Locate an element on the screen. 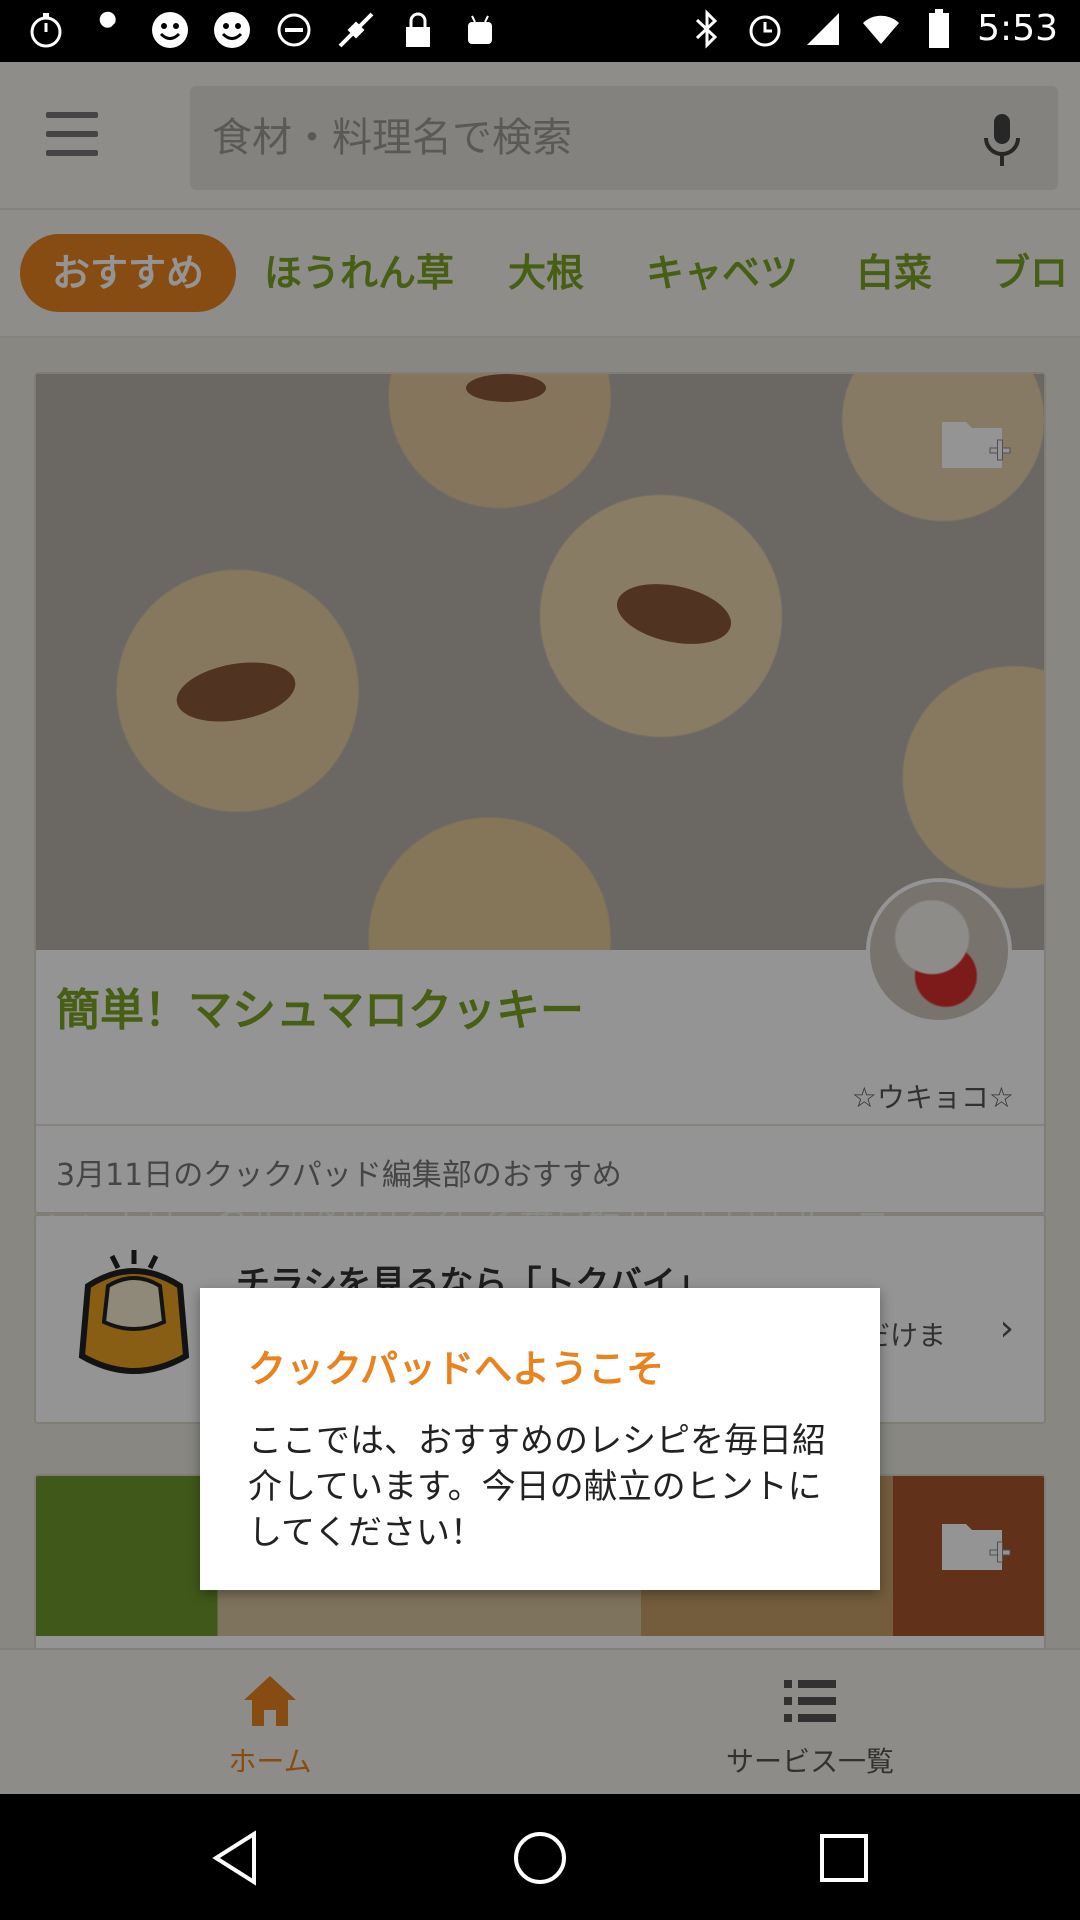  stopwatch-icon is located at coordinates (46, 30).